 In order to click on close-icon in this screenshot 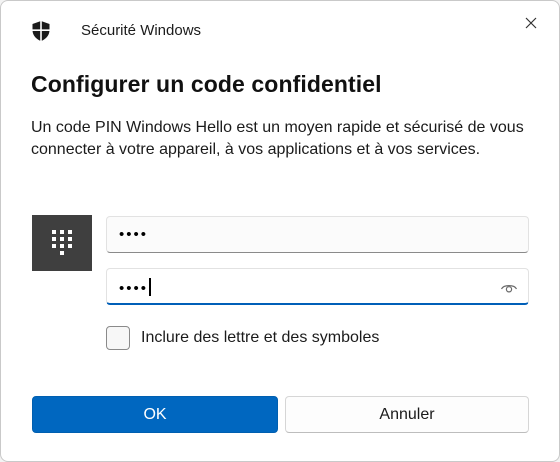, I will do `click(531, 23)`.